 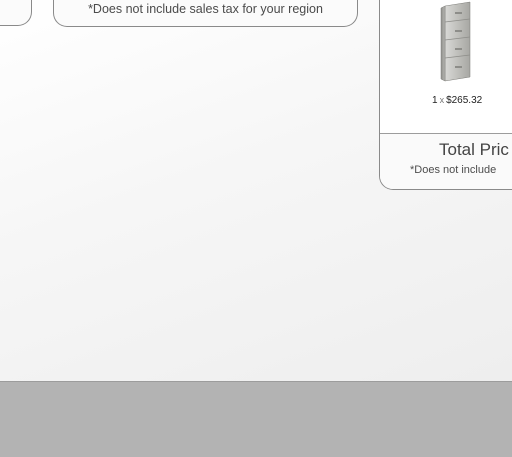 I want to click on total-price-label: Total Pric, so click(x=474, y=149).